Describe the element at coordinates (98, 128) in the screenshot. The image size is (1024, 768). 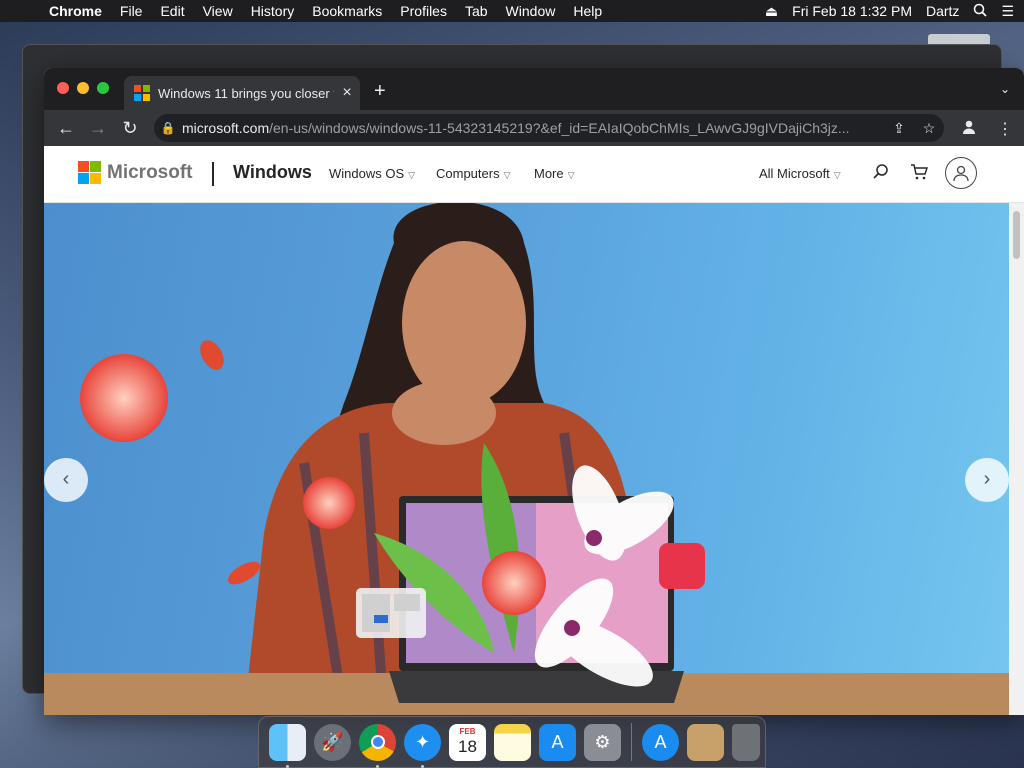
I see `forward-arrow-icon: →` at that location.